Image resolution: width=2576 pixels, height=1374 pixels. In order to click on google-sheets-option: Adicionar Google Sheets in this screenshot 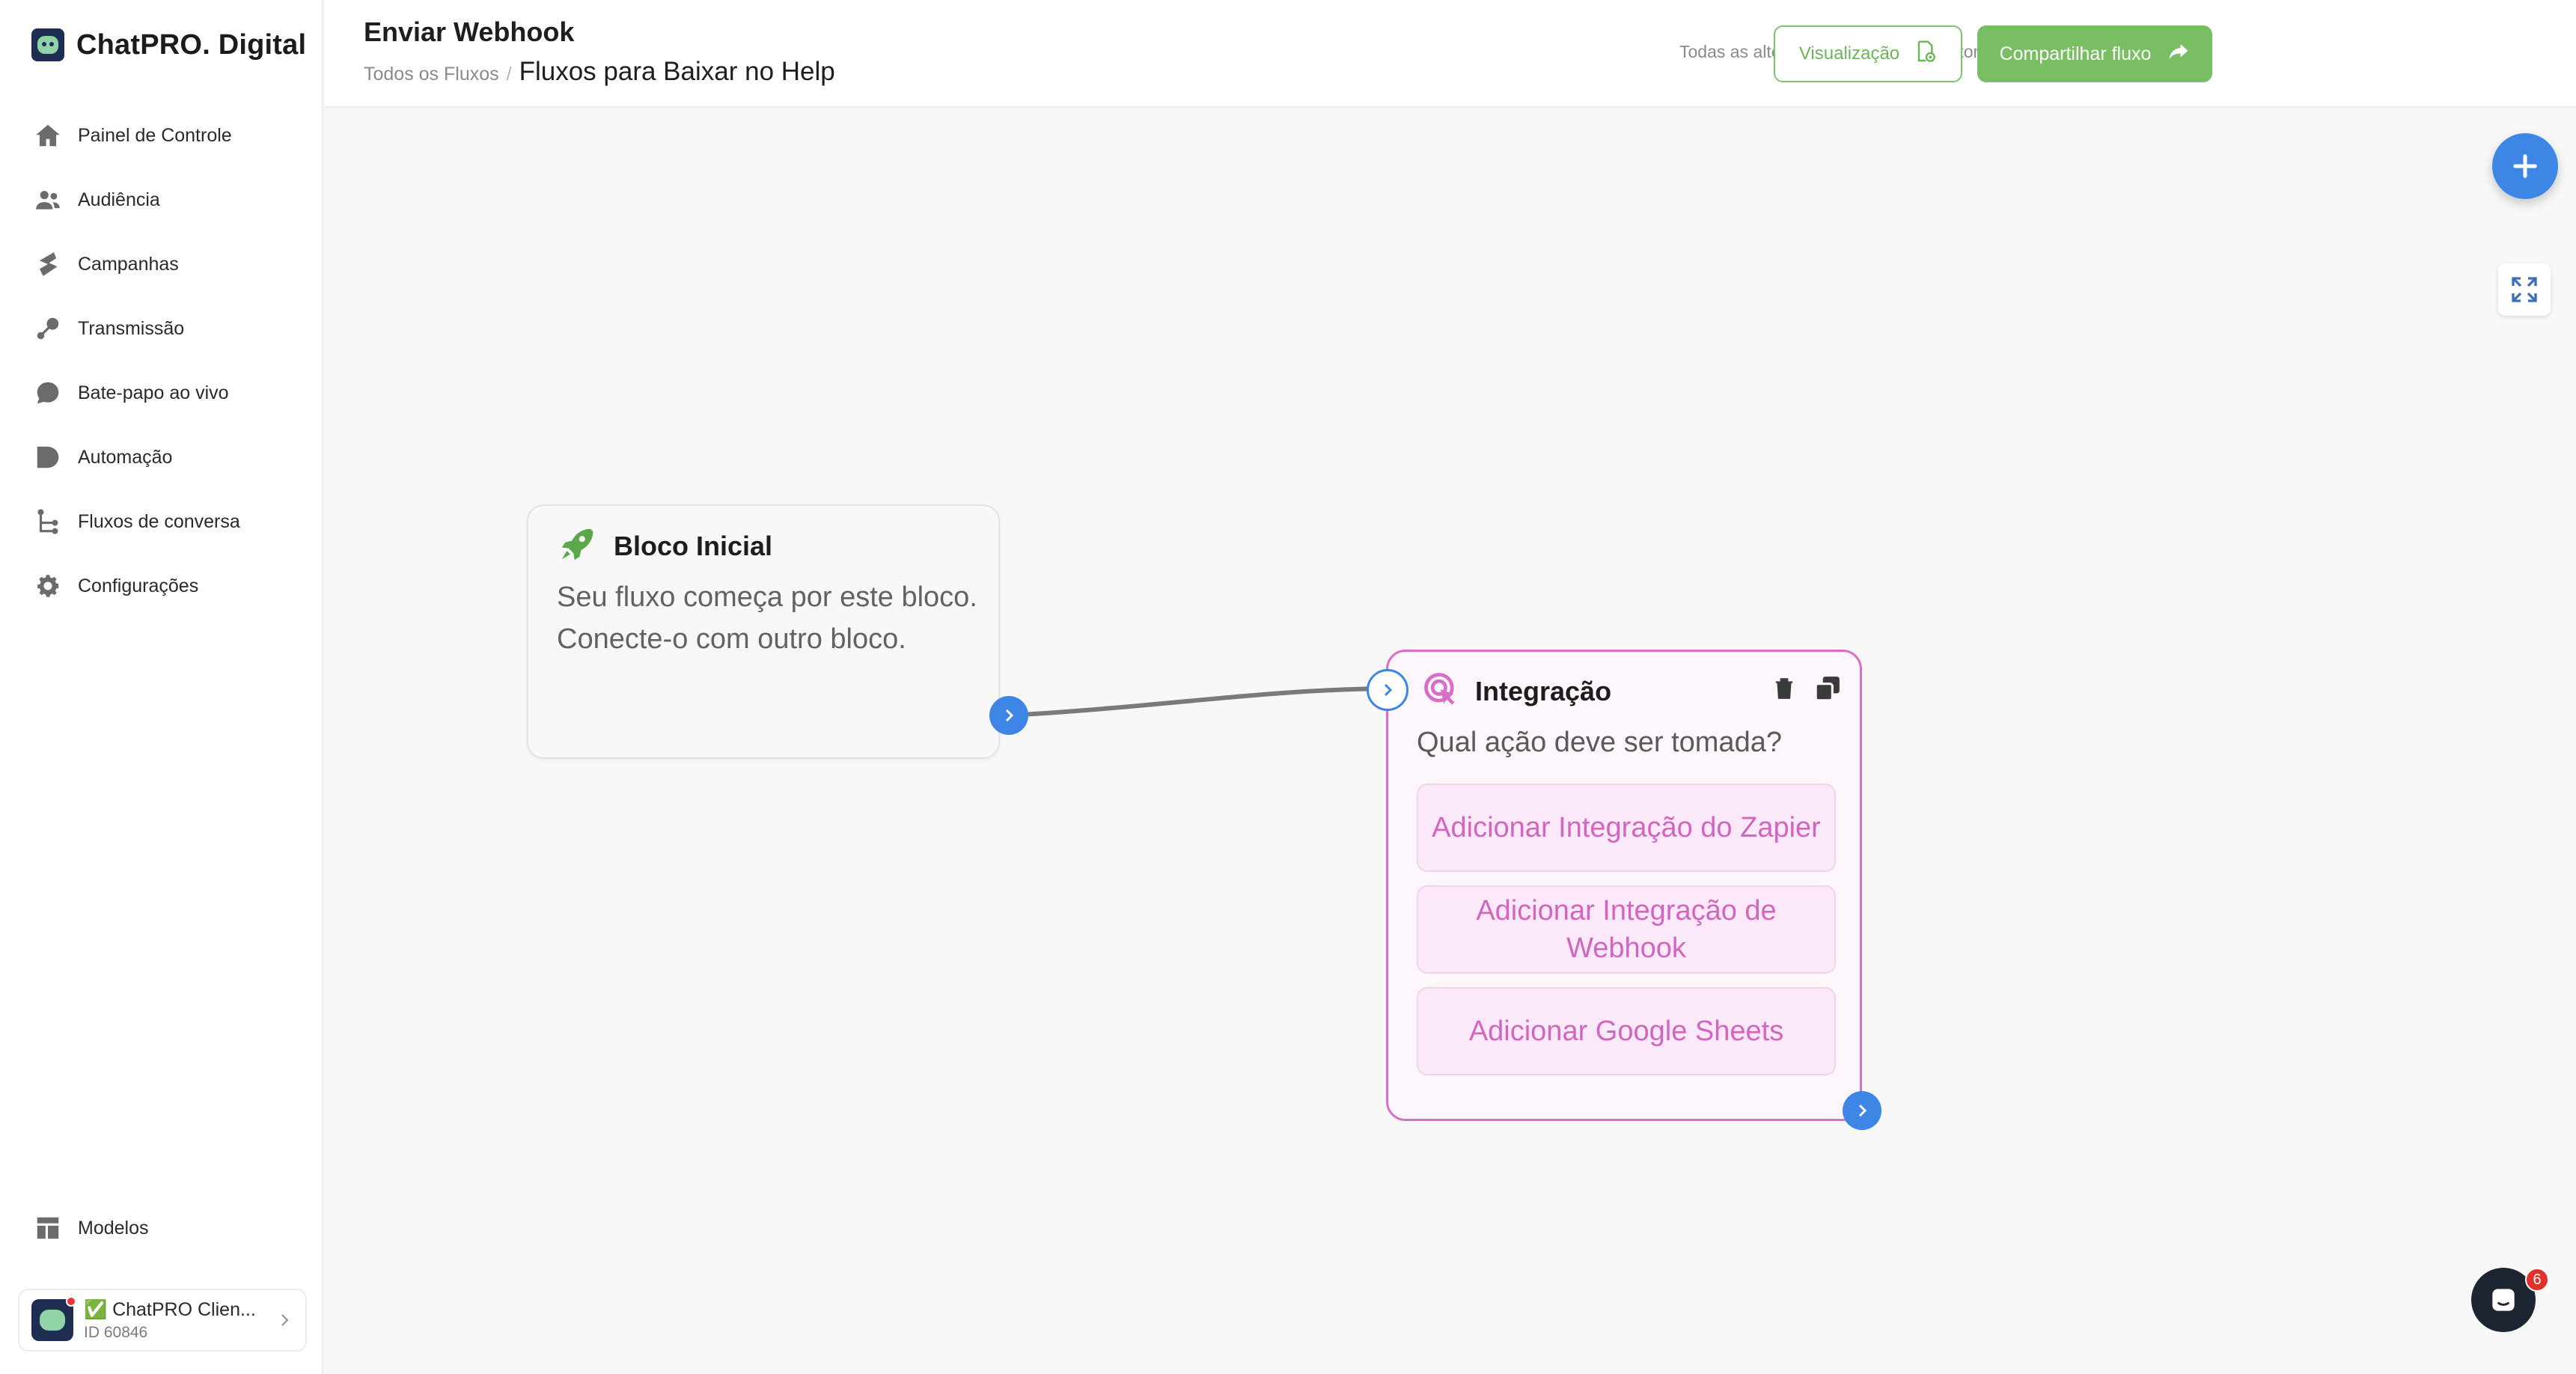, I will do `click(1626, 1031)`.